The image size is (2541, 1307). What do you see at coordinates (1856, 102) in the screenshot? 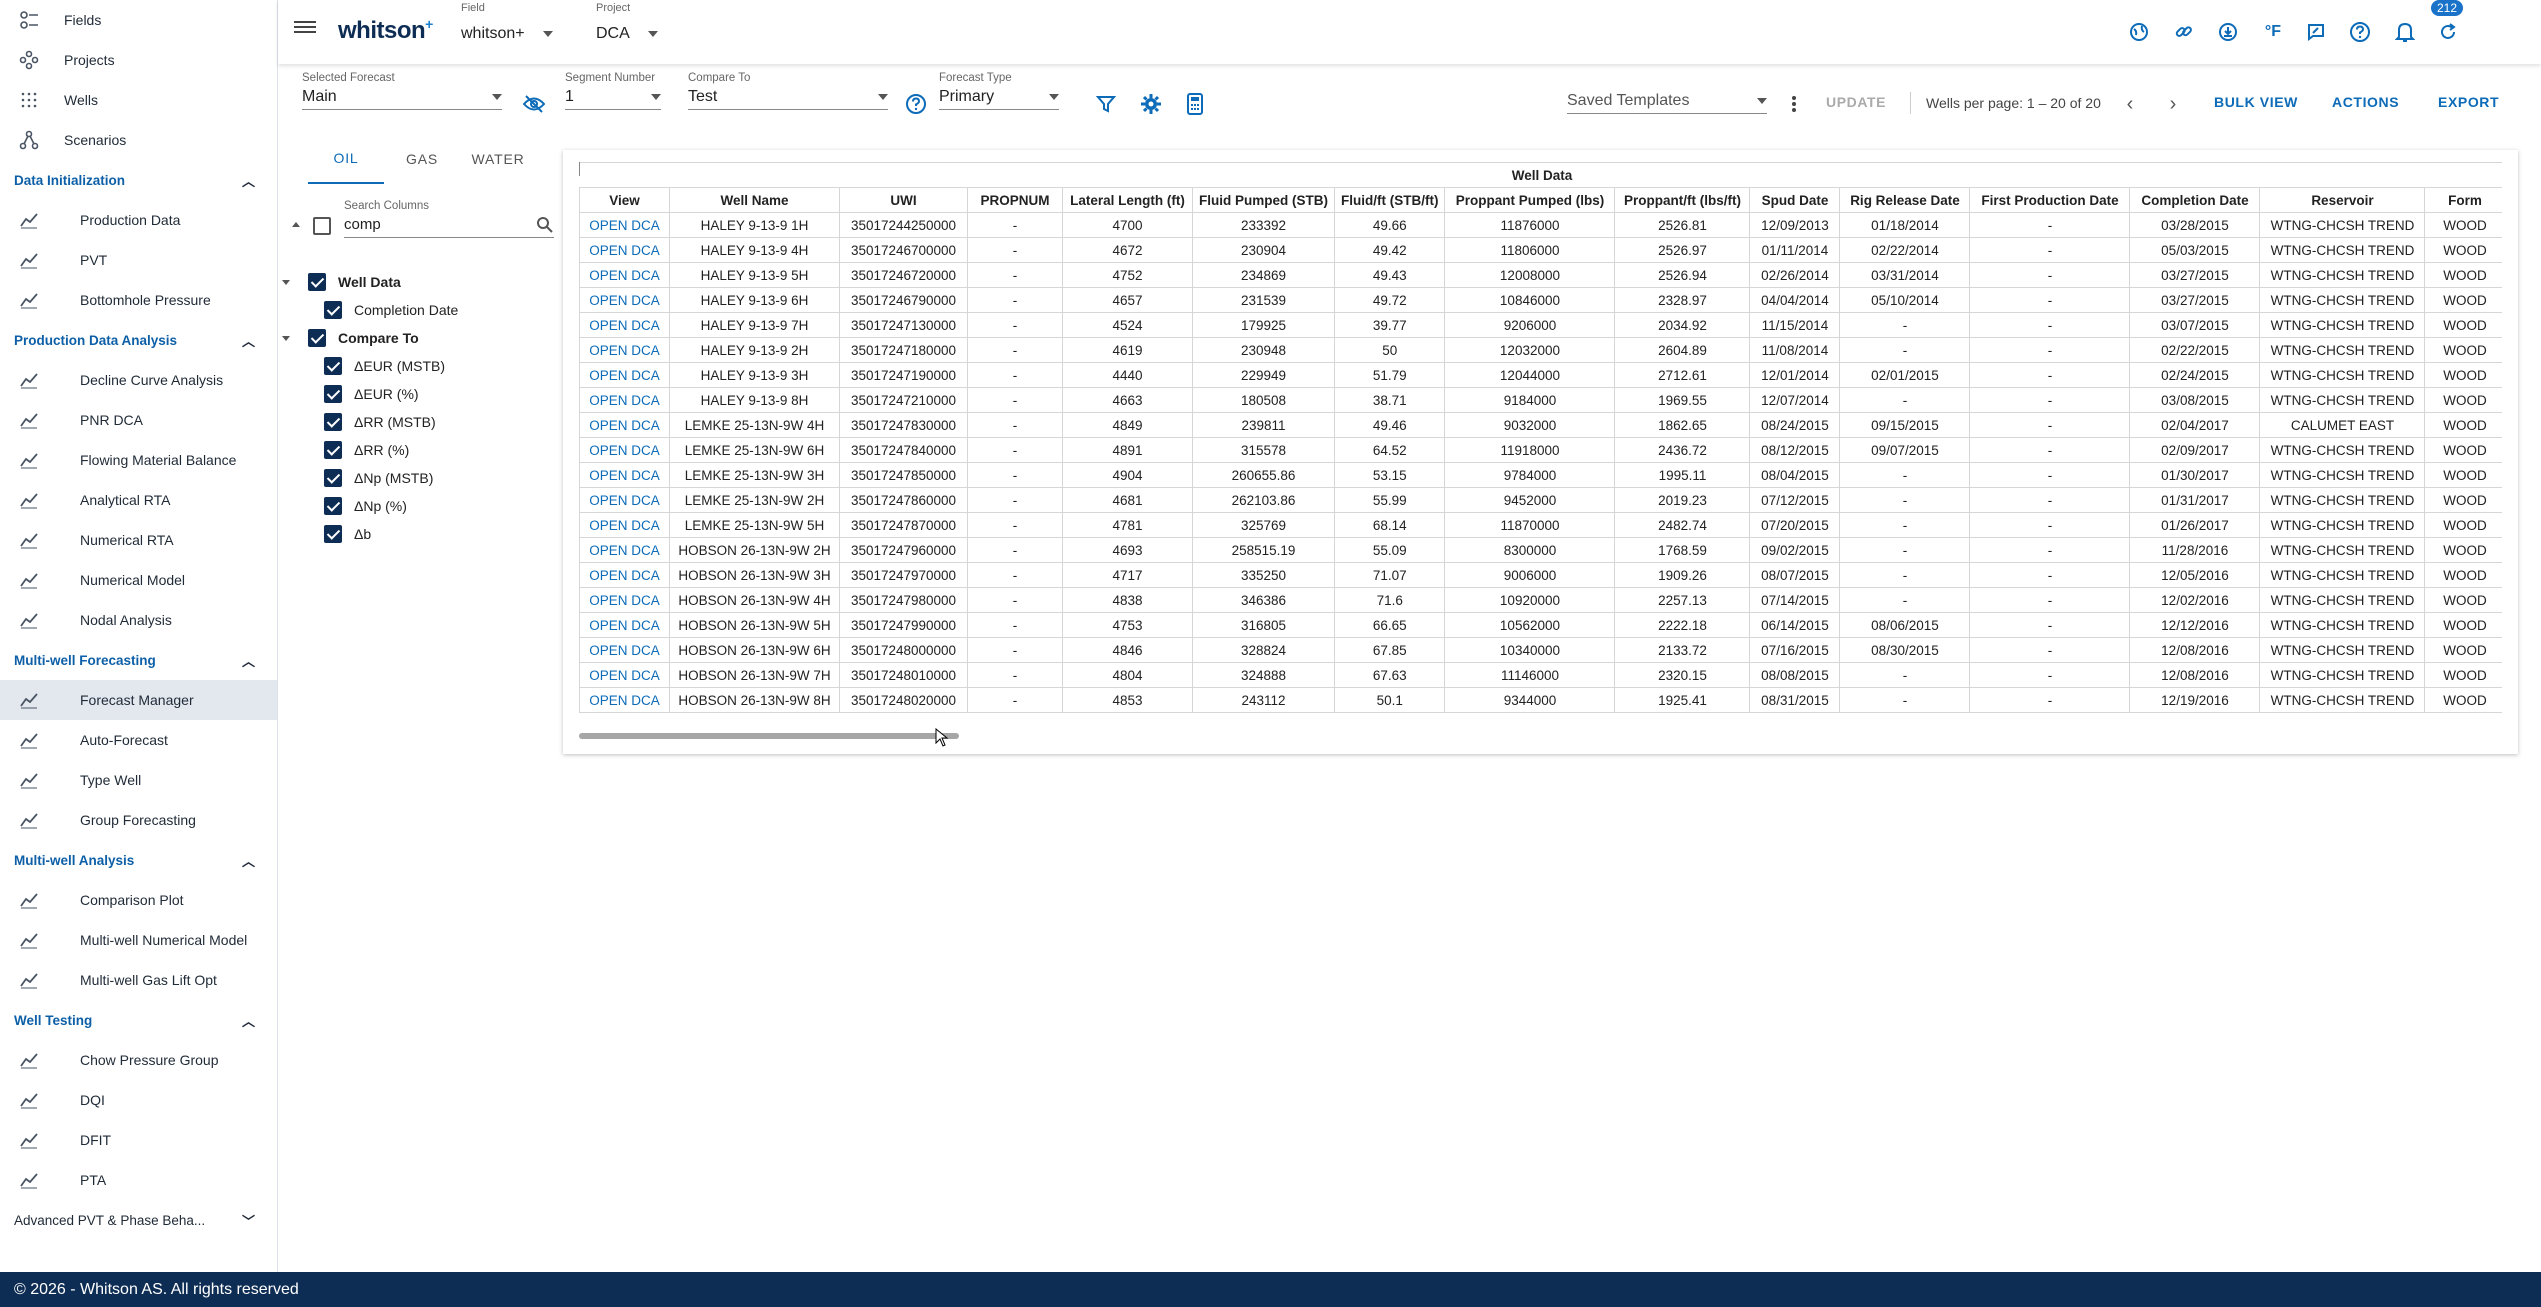
I see `update-button: UPDATE` at bounding box center [1856, 102].